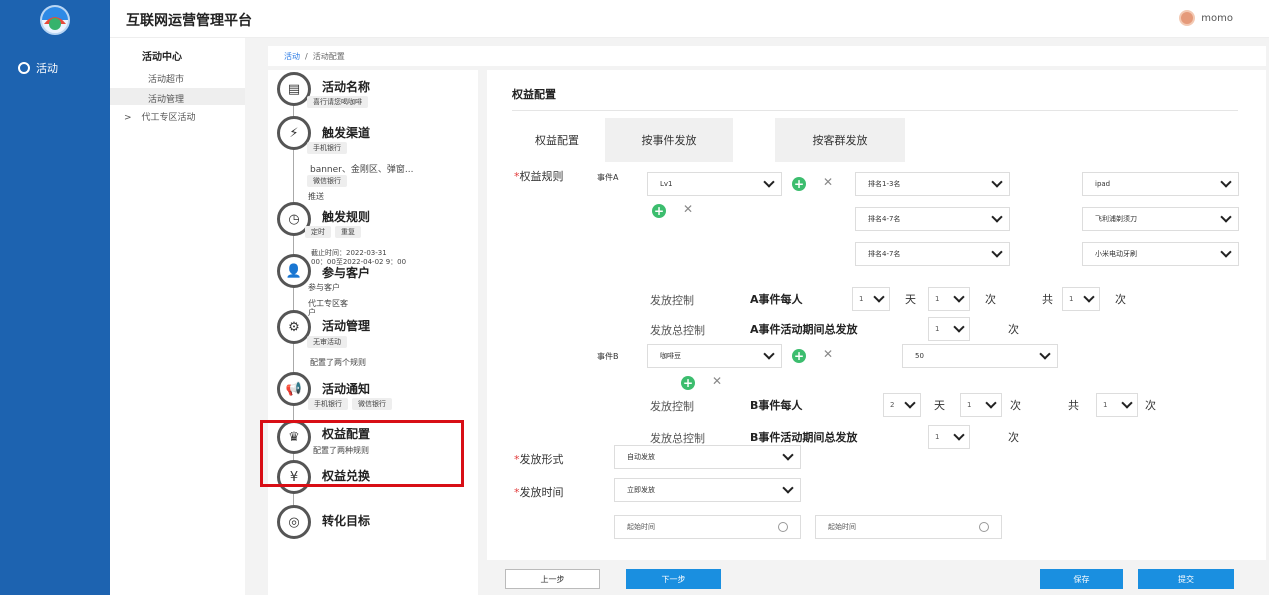 This screenshot has width=1269, height=595. I want to click on save-button: 保存, so click(1081, 579).